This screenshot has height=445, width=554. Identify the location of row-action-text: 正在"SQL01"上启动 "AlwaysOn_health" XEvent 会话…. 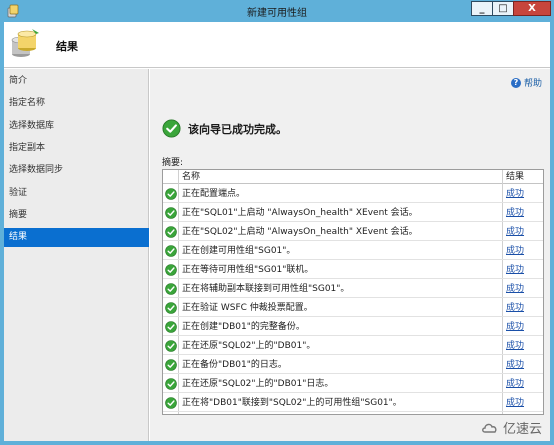
(300, 213).